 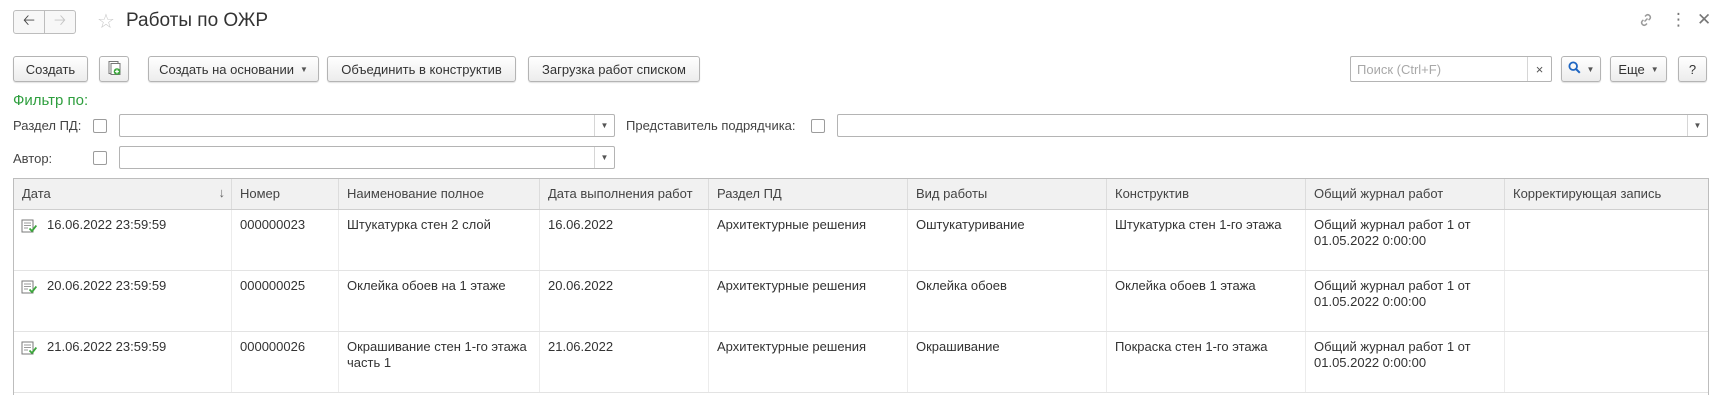 I want to click on merge-construct-label: Объединить в конструктив, so click(x=421, y=69).